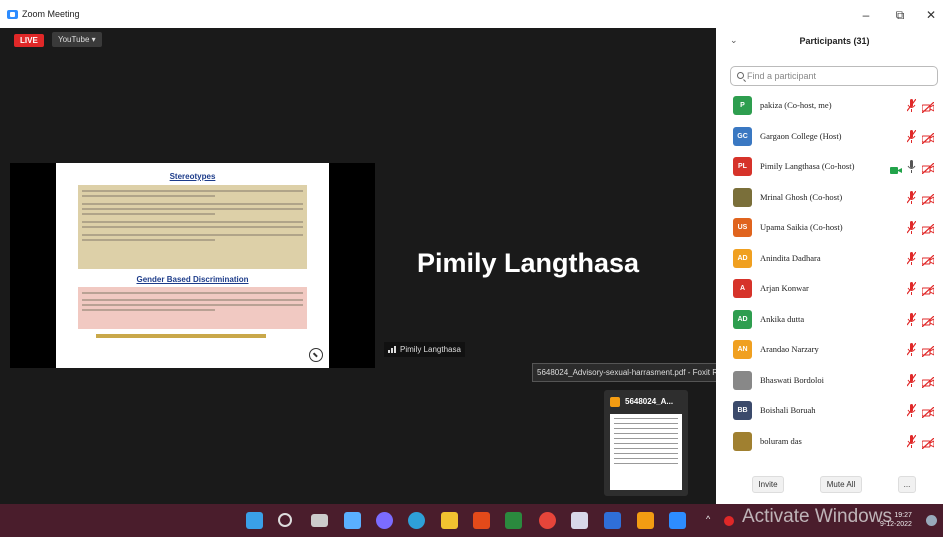  Describe the element at coordinates (708, 519) in the screenshot. I see `tray-overflow-chevron: ^` at that location.